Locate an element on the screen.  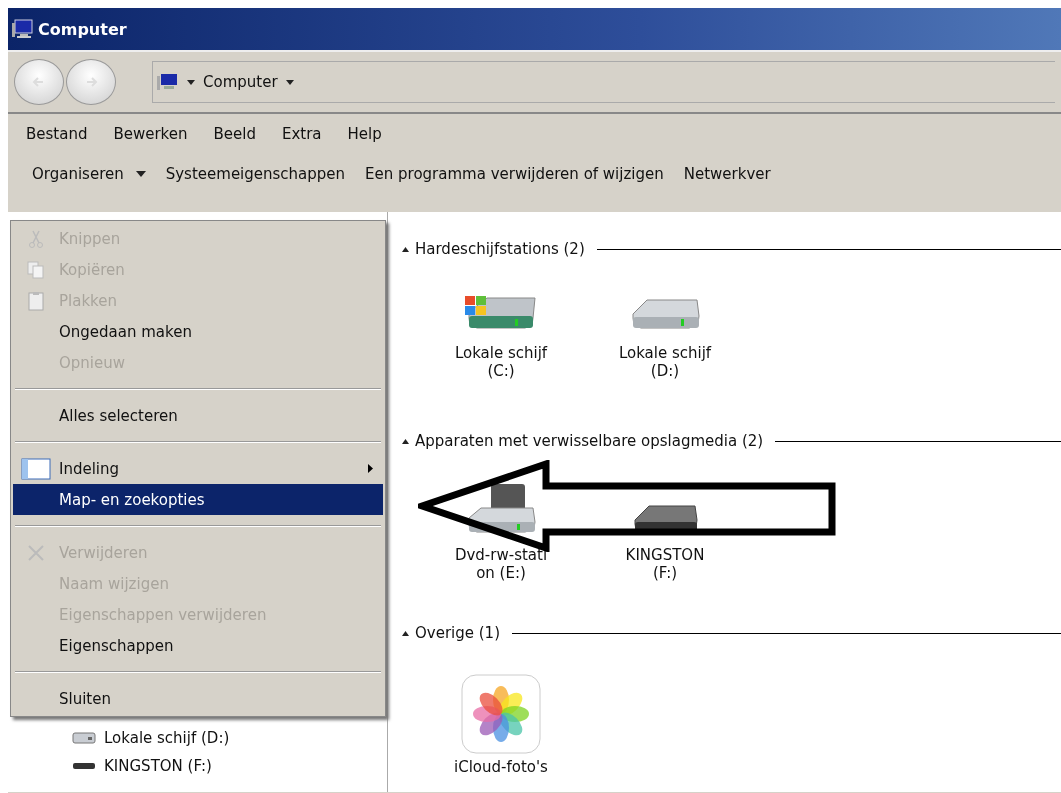
menu-item: Bestand is located at coordinates (57, 134).